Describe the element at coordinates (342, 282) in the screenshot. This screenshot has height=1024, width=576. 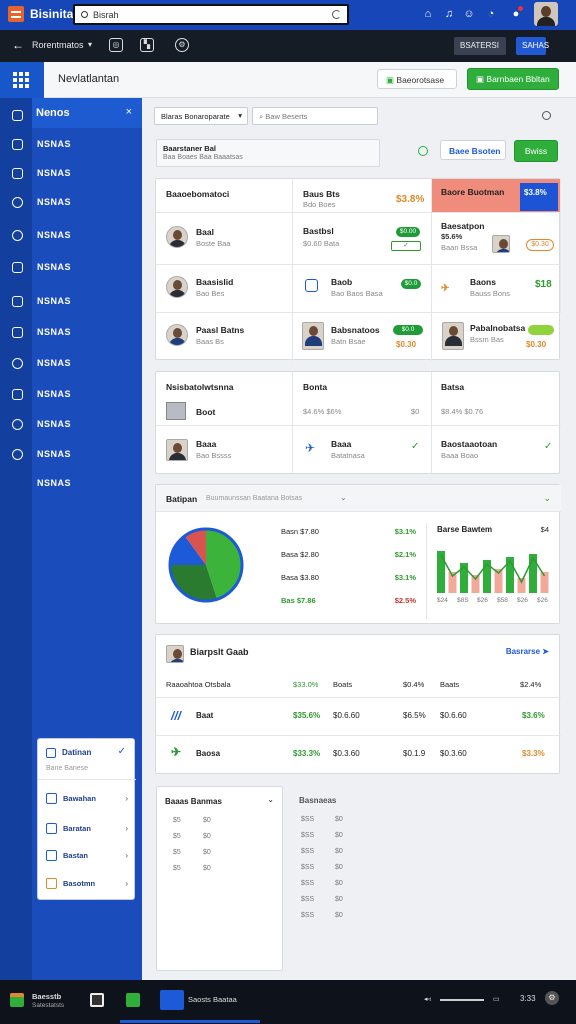
I see `cell-name: Baob` at that location.